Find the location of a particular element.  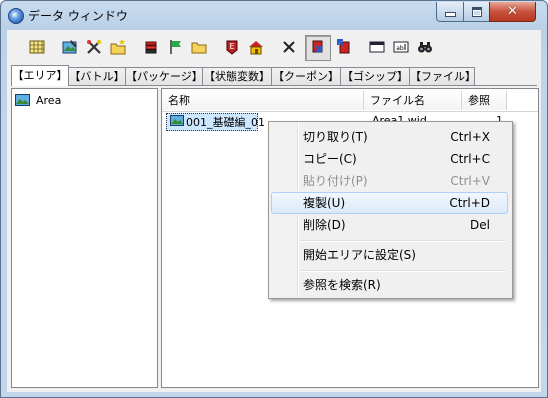

toolbar-button-map-edit is located at coordinates (70, 47).